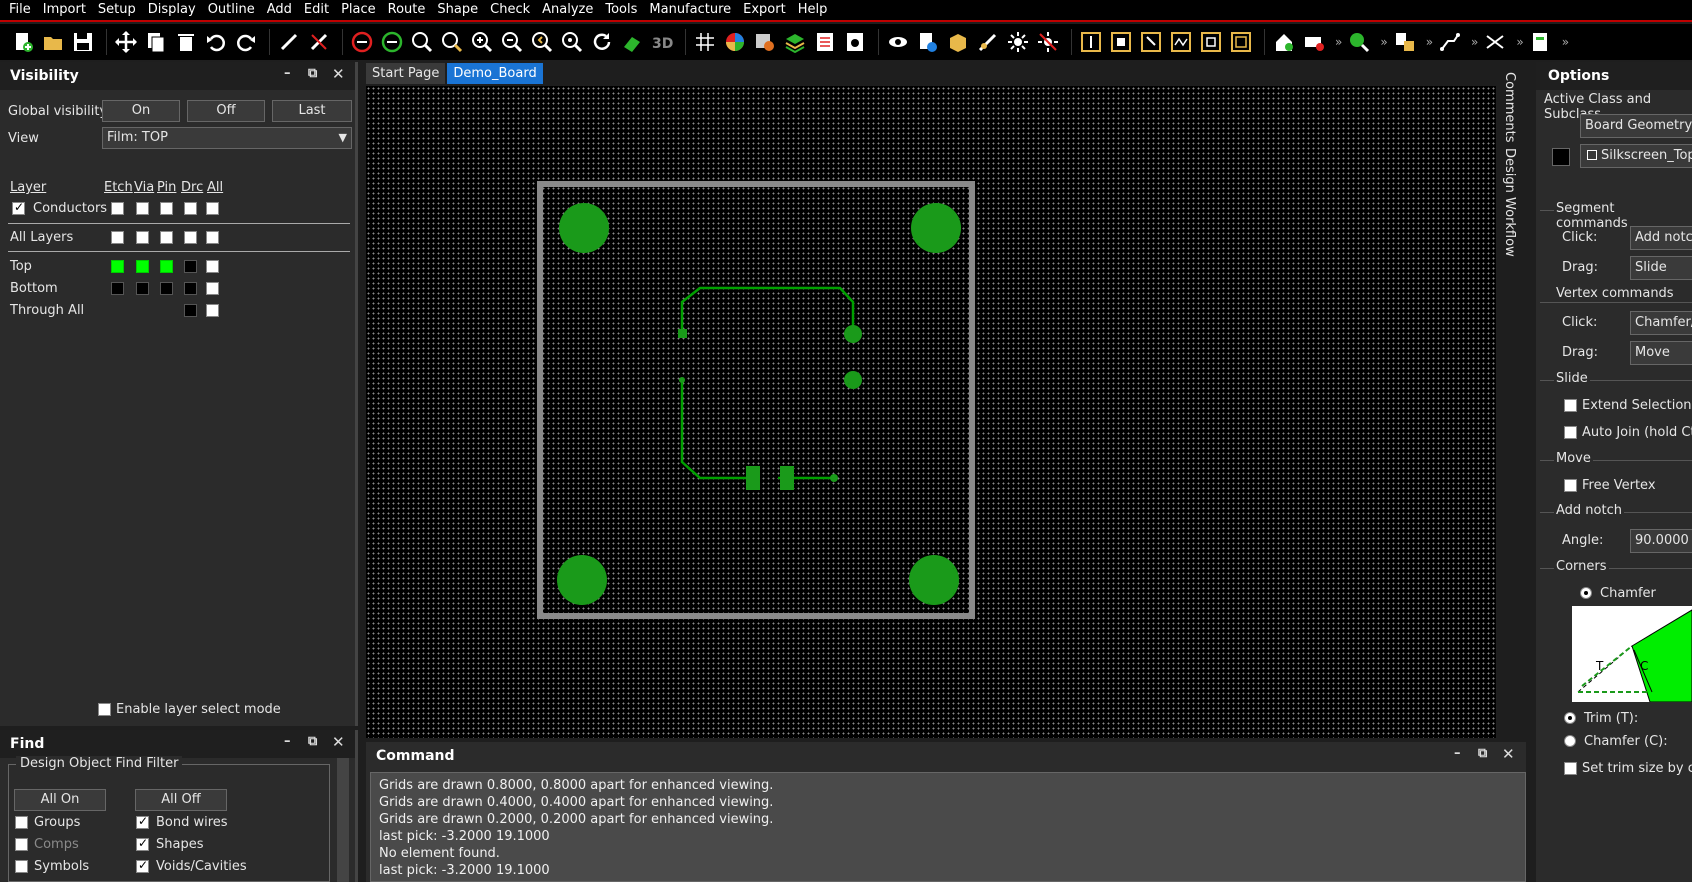 This screenshot has width=1692, height=882. Describe the element at coordinates (690, 10) in the screenshot. I see `menu-manufacture: Manufacture` at that location.